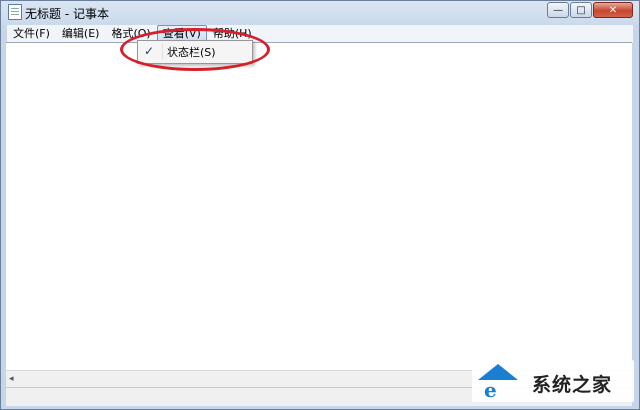 This screenshot has width=640, height=410. Describe the element at coordinates (581, 10) in the screenshot. I see `maximize-button: □` at that location.